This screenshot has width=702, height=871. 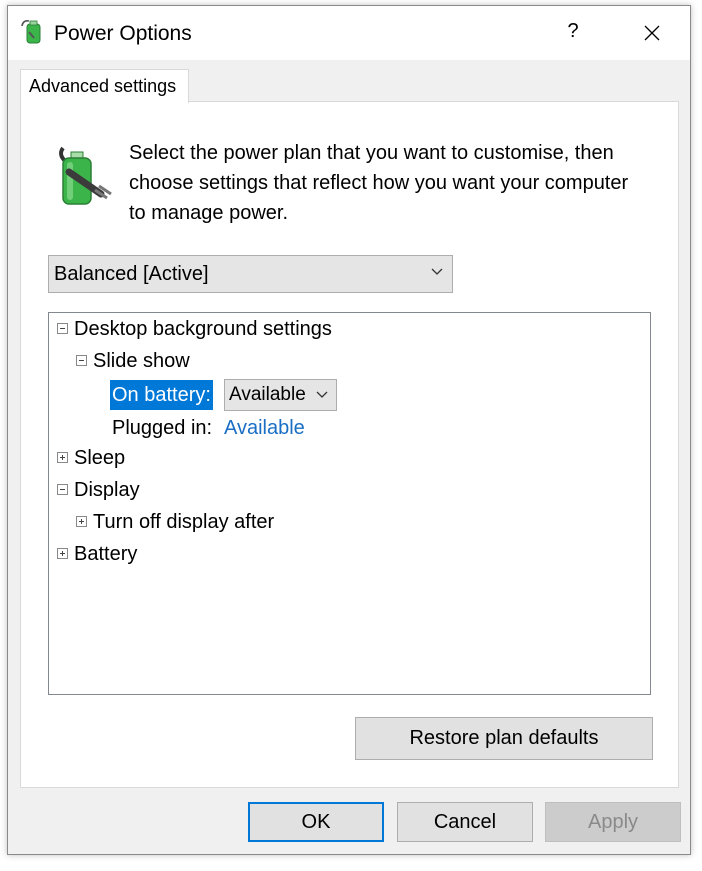 What do you see at coordinates (264, 428) in the screenshot?
I see `plugged-in-value-link: Available` at bounding box center [264, 428].